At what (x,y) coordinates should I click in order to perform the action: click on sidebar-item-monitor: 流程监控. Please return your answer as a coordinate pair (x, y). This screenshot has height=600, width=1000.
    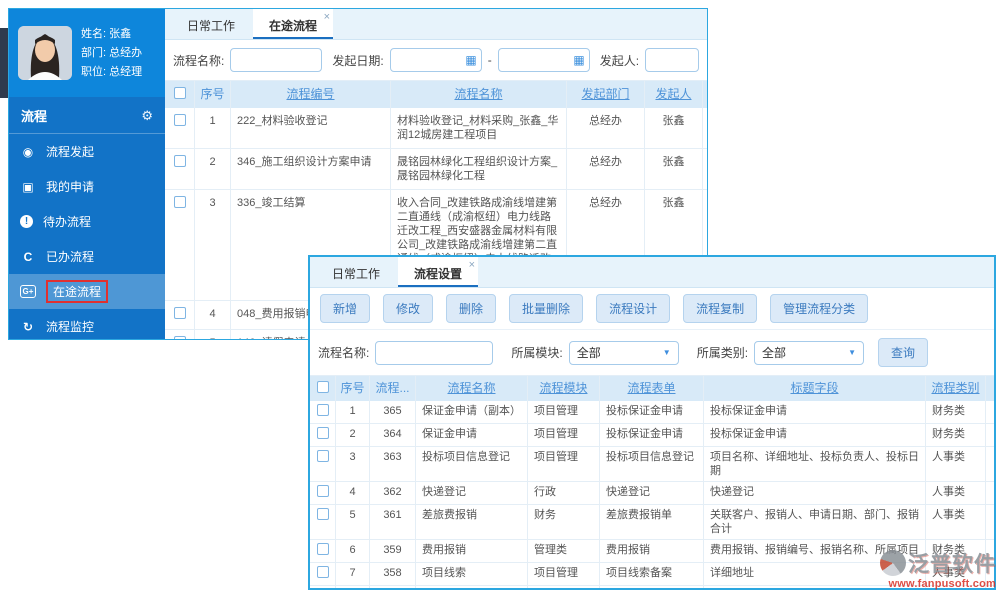
    Looking at the image, I should click on (87, 324).